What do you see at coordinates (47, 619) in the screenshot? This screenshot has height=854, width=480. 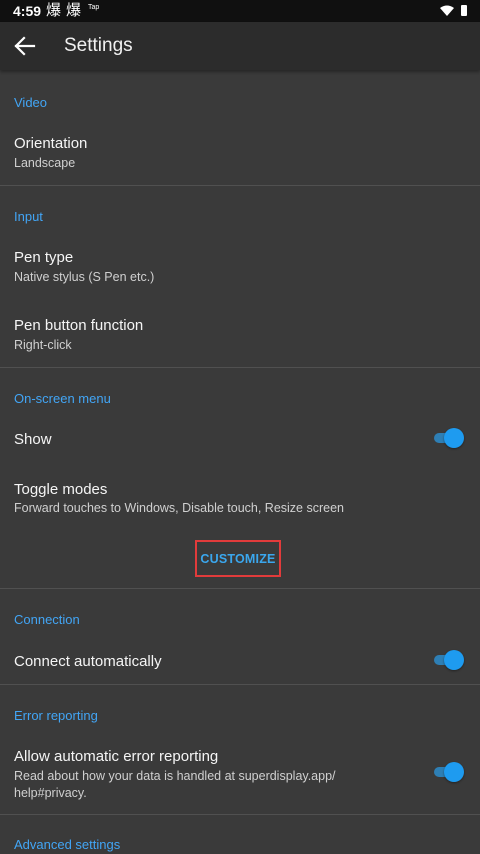 I see `section-header-connection: Connection` at bounding box center [47, 619].